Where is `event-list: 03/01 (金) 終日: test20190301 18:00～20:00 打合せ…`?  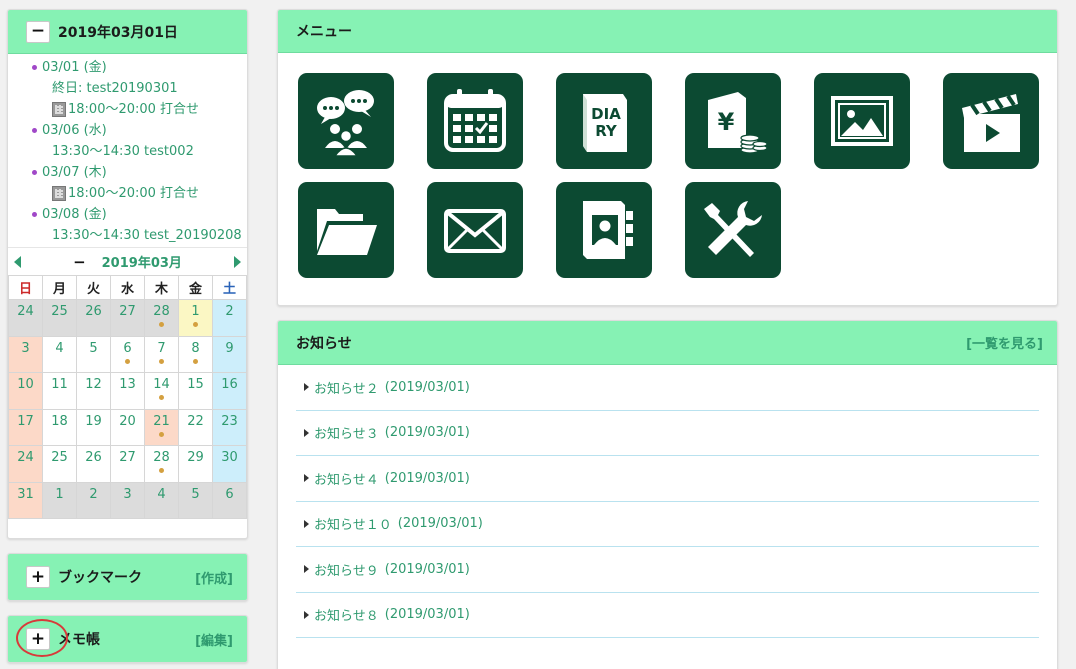 event-list: 03/01 (金) 終日: test20190301 18:00～20:00 打合せ… is located at coordinates (127, 150).